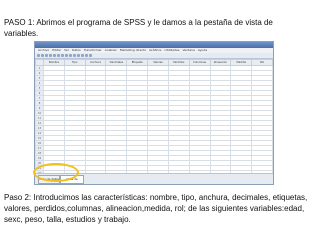  Describe the element at coordinates (133, 50) in the screenshot. I see `menu-item: Marketing directo` at that location.